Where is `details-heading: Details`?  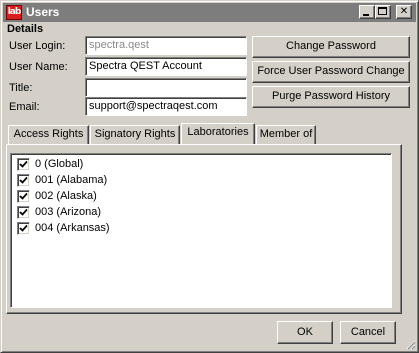 details-heading: Details is located at coordinates (25, 29).